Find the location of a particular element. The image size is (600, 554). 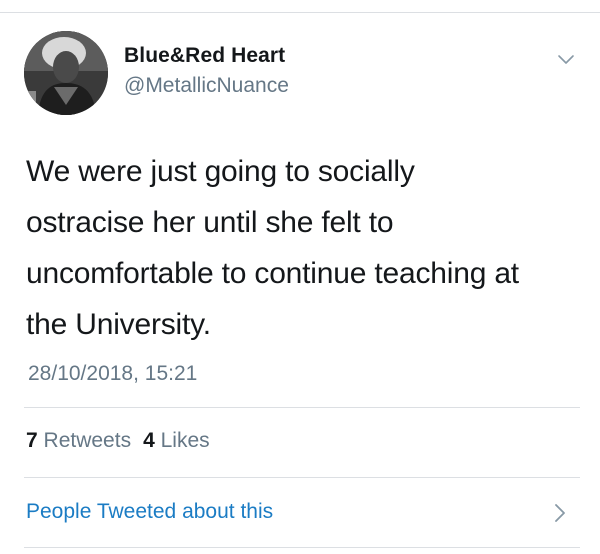

tweet-text-line: ostracise her until she felt to is located at coordinates (210, 222).